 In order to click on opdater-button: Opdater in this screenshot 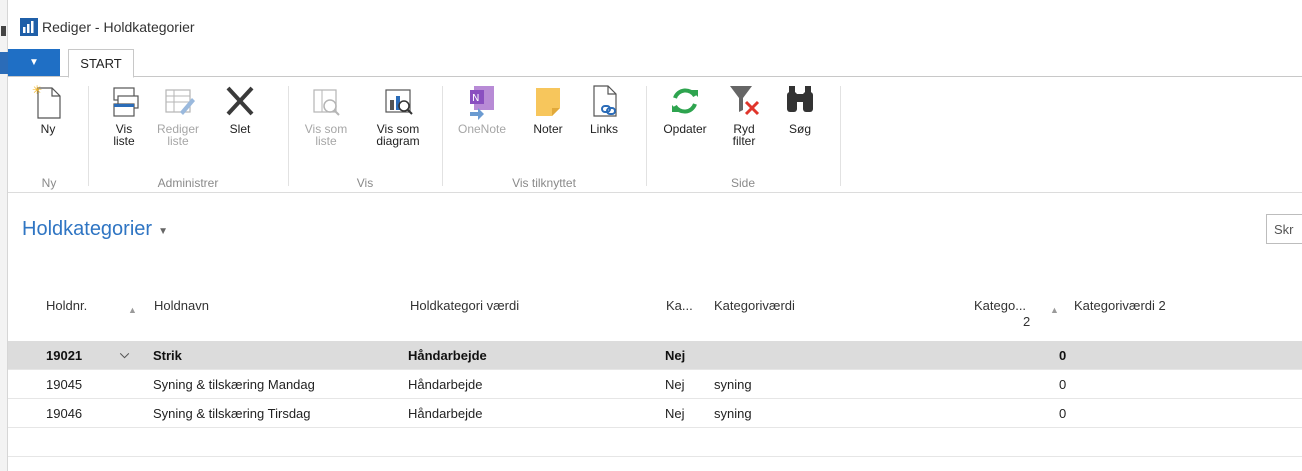, I will do `click(685, 108)`.